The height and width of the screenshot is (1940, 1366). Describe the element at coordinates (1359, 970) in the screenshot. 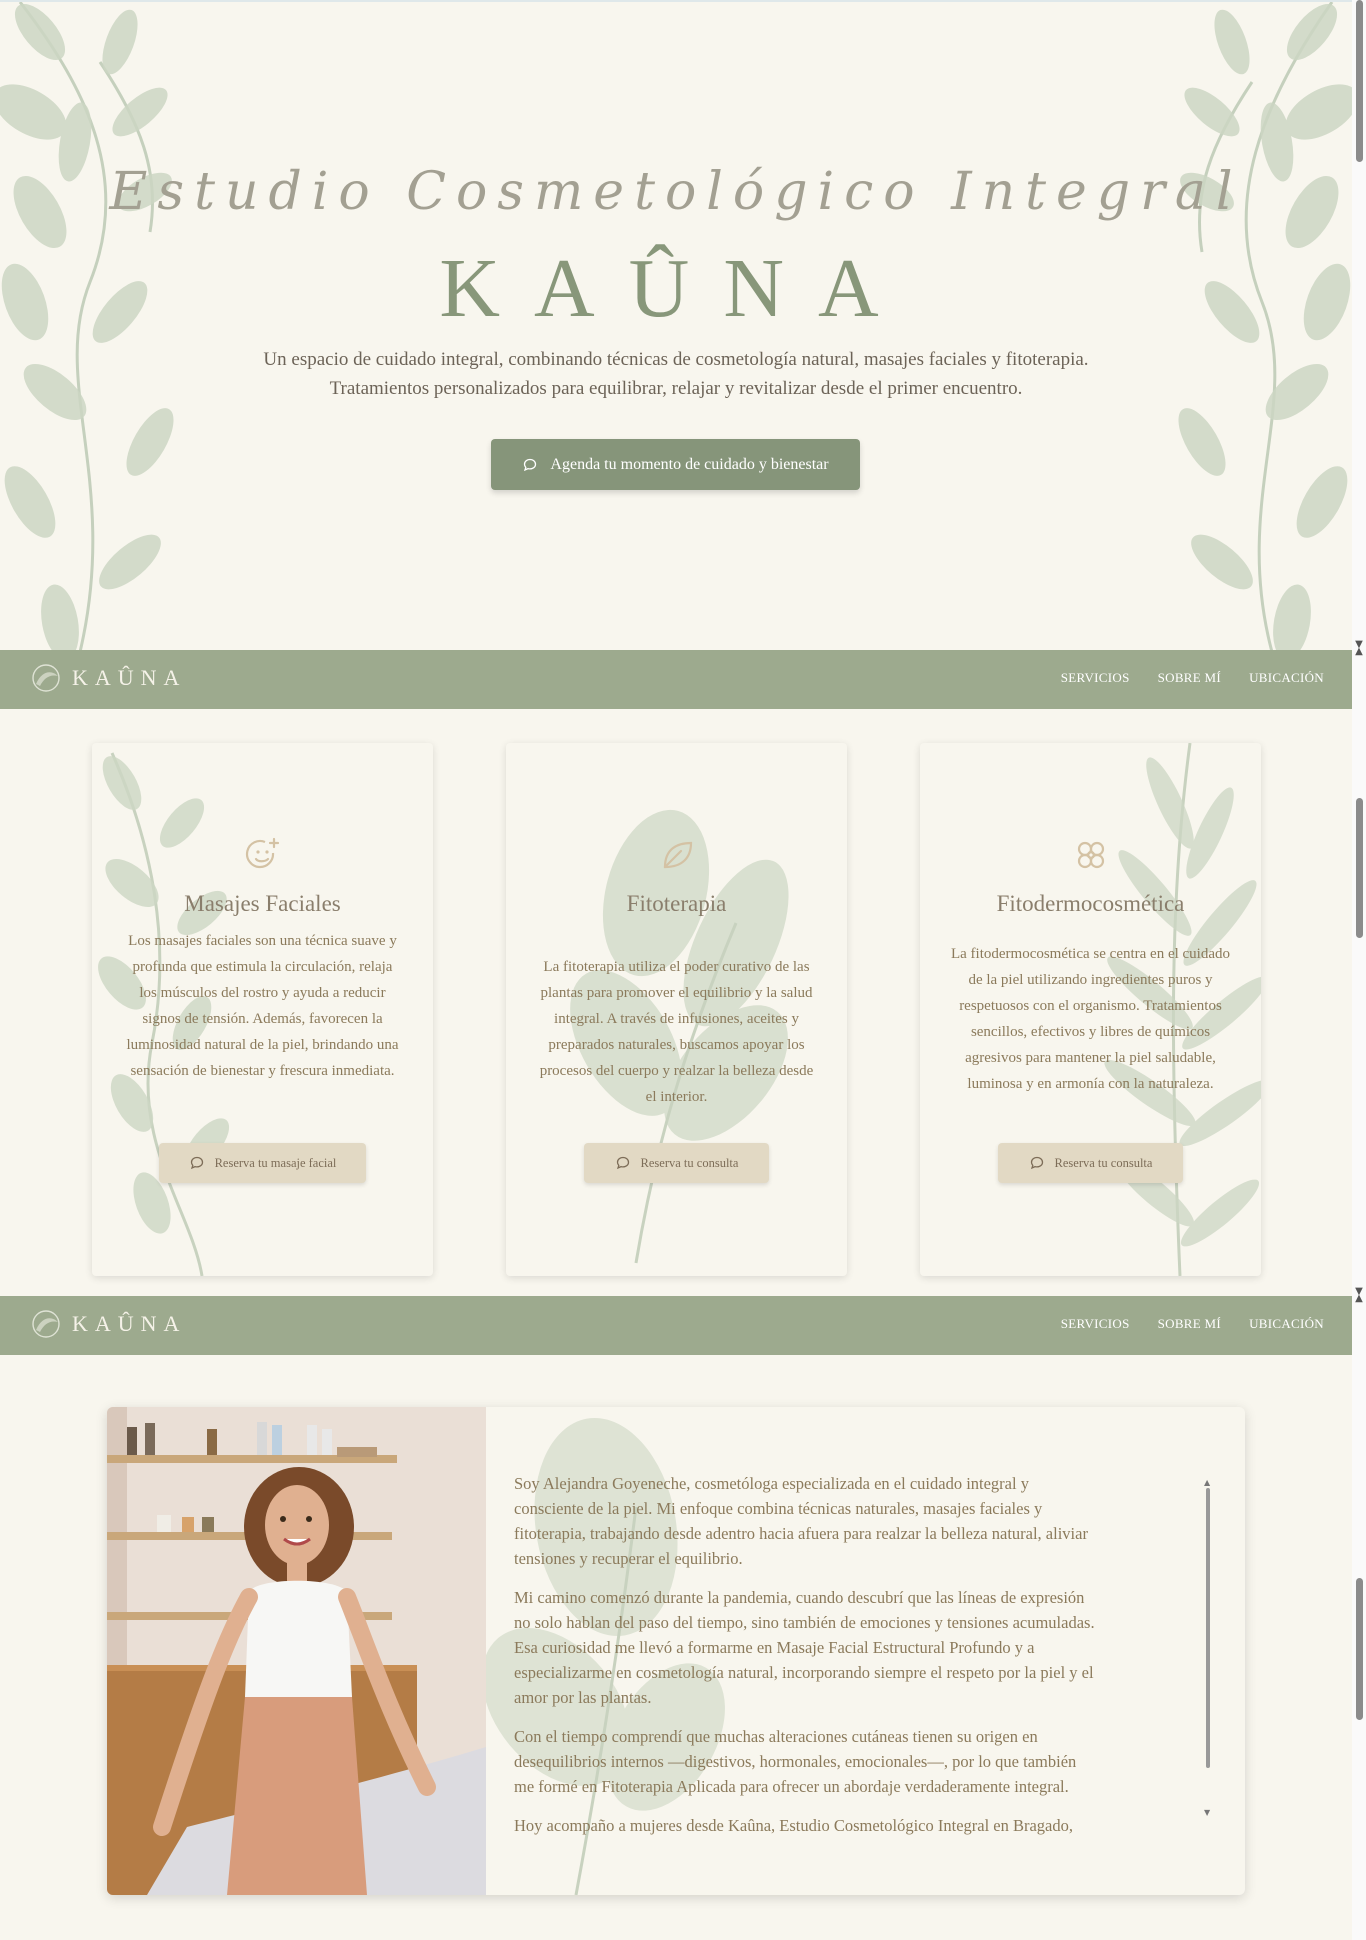

I see `page-scrollbar: ▼ ▲ ▼ ▲` at that location.